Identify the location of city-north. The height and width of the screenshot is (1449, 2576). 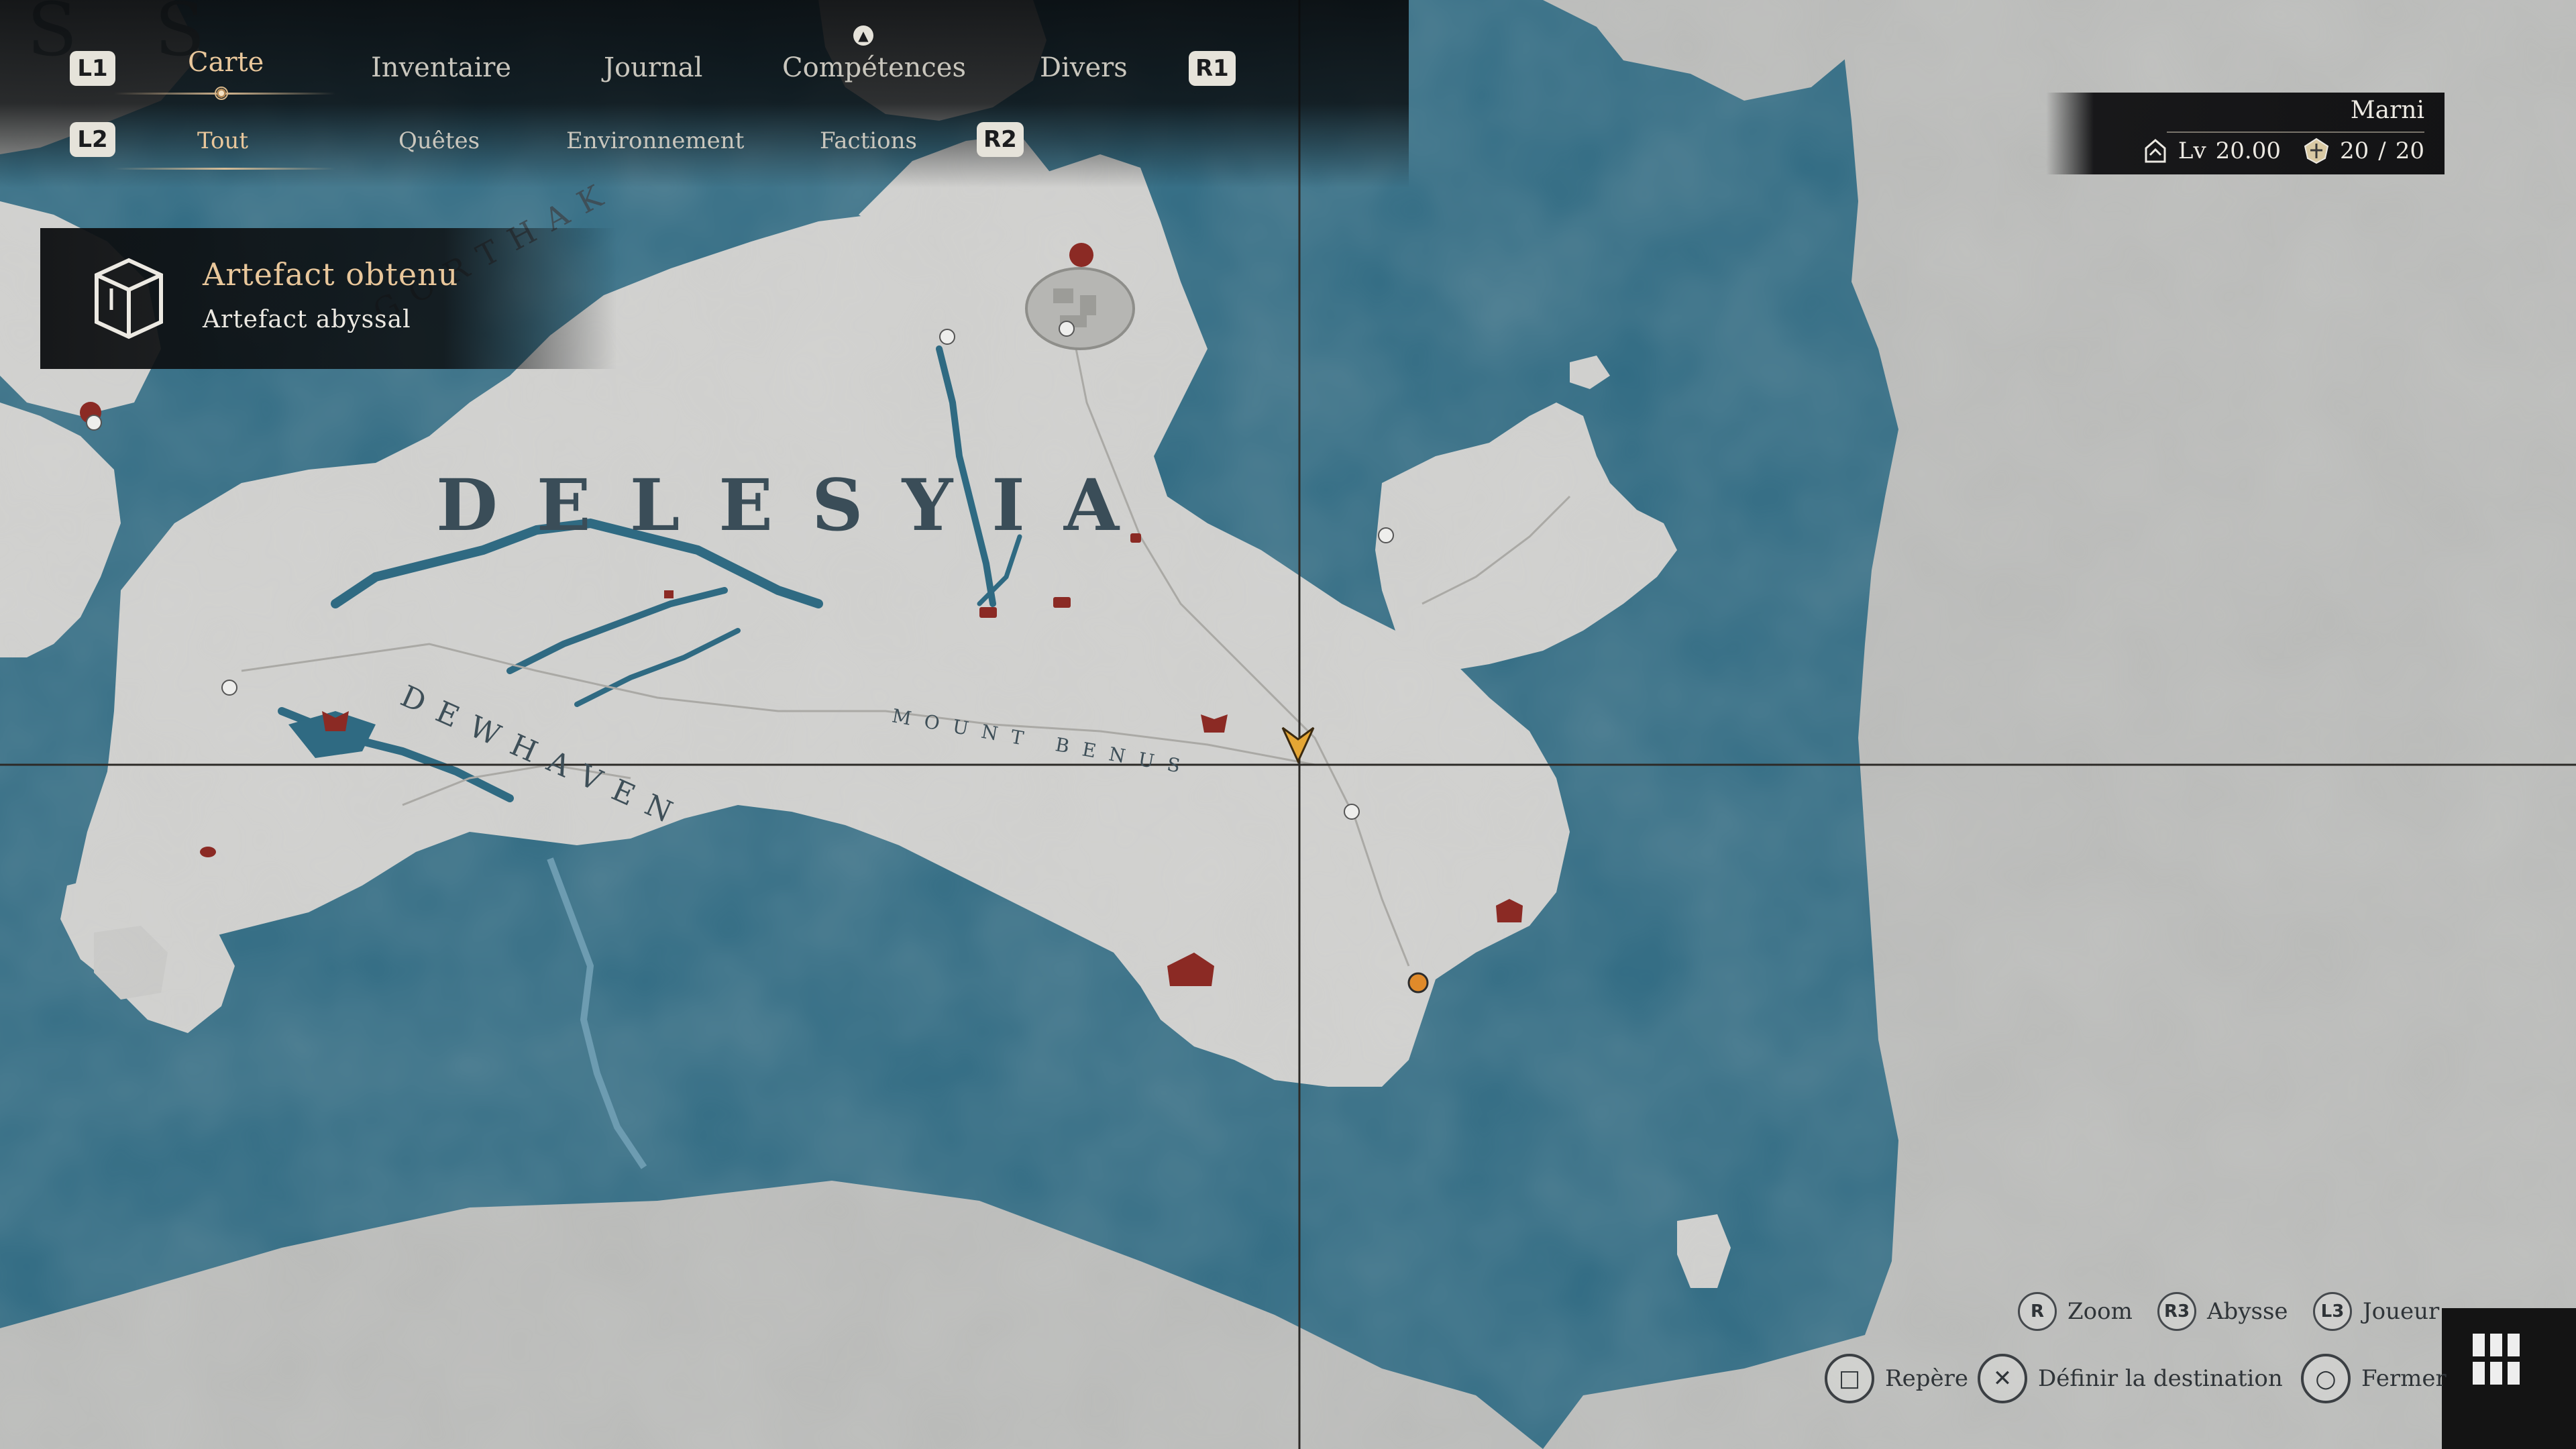
(1080, 308).